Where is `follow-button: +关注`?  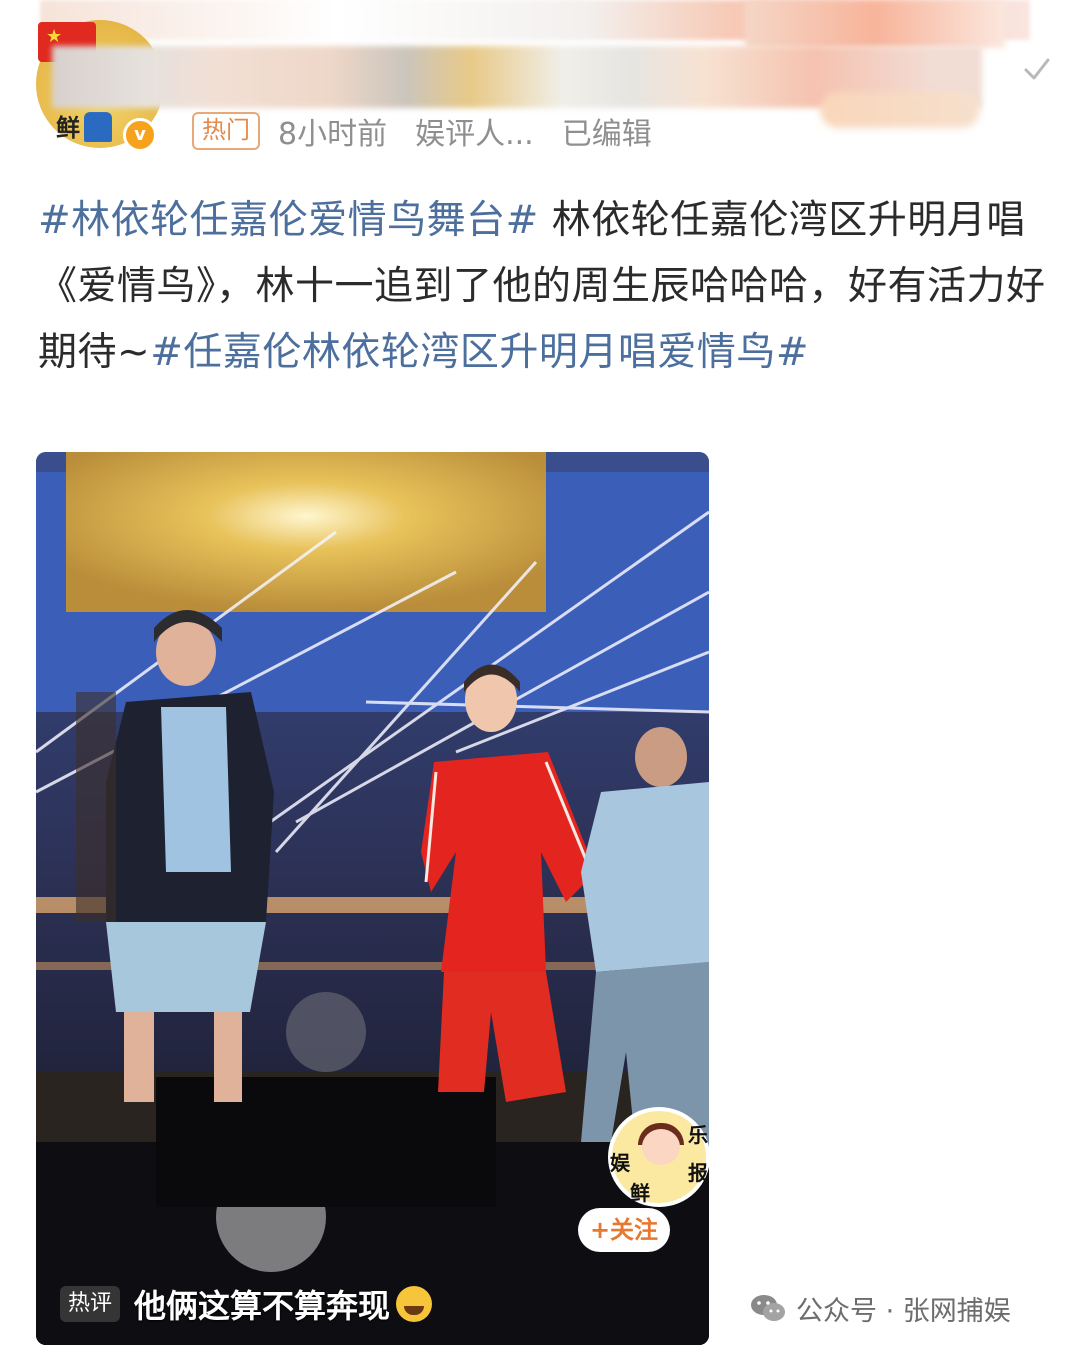 follow-button: +关注 is located at coordinates (624, 1230).